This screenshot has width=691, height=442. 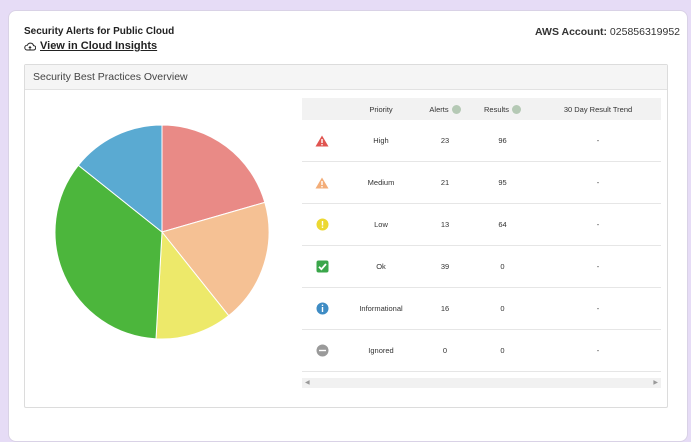 What do you see at coordinates (481, 141) in the screenshot?
I see `table-row: High 23 96 -` at bounding box center [481, 141].